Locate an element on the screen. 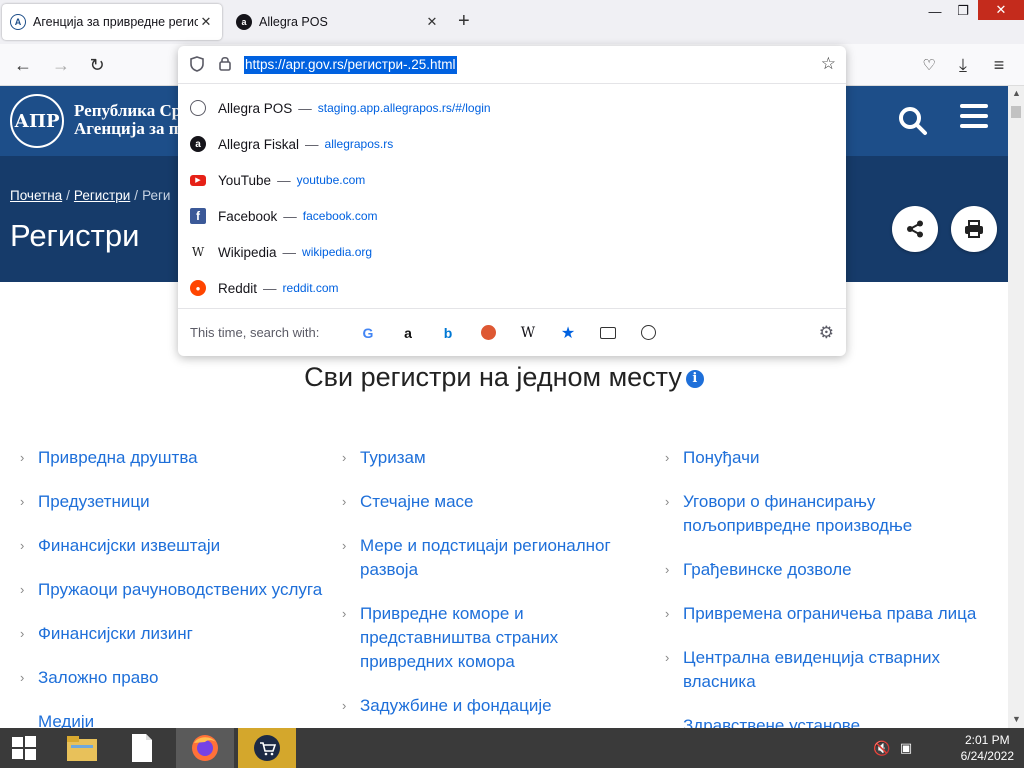 The height and width of the screenshot is (768, 1024). register-link: › Предузетници is located at coordinates (174, 502).